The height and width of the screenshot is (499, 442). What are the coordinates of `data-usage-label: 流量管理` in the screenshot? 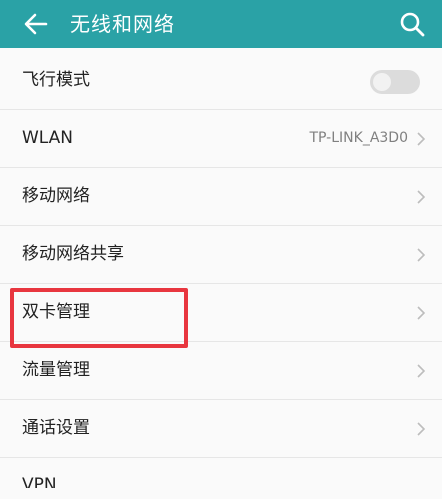 It's located at (56, 370).